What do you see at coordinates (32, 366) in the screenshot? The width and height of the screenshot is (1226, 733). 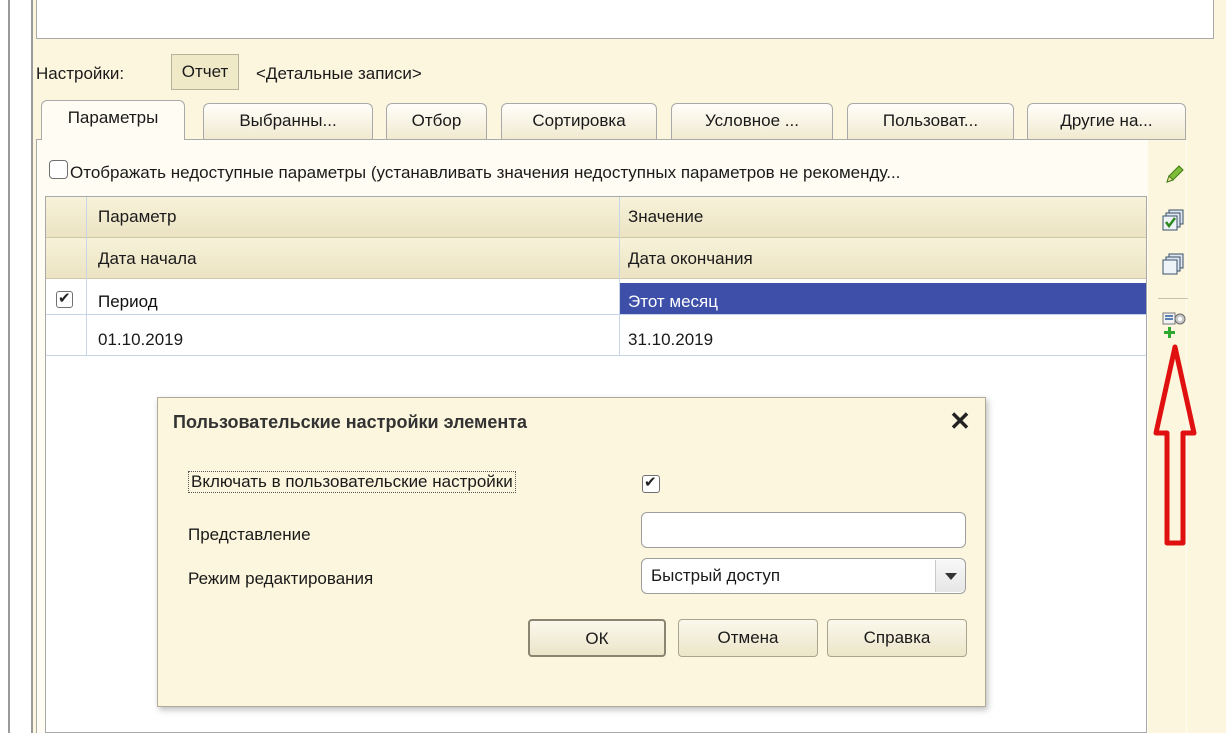 I see `panel-border` at bounding box center [32, 366].